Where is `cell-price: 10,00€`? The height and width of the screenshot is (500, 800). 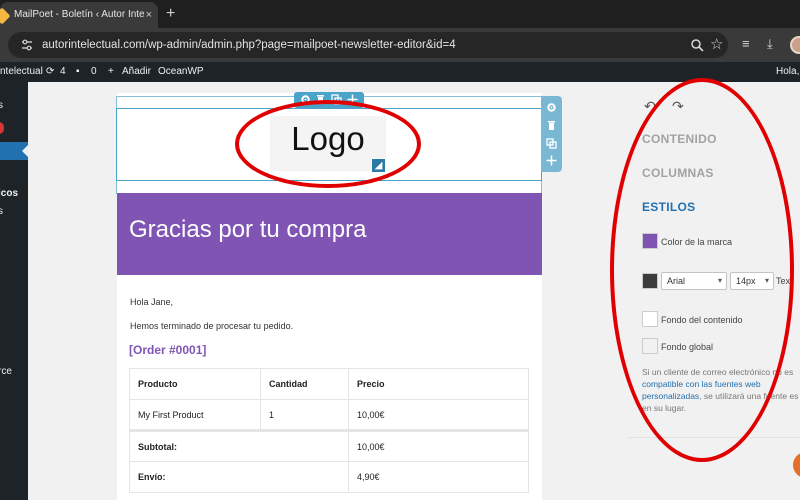
cell-price: 10,00€ is located at coordinates (438, 415).